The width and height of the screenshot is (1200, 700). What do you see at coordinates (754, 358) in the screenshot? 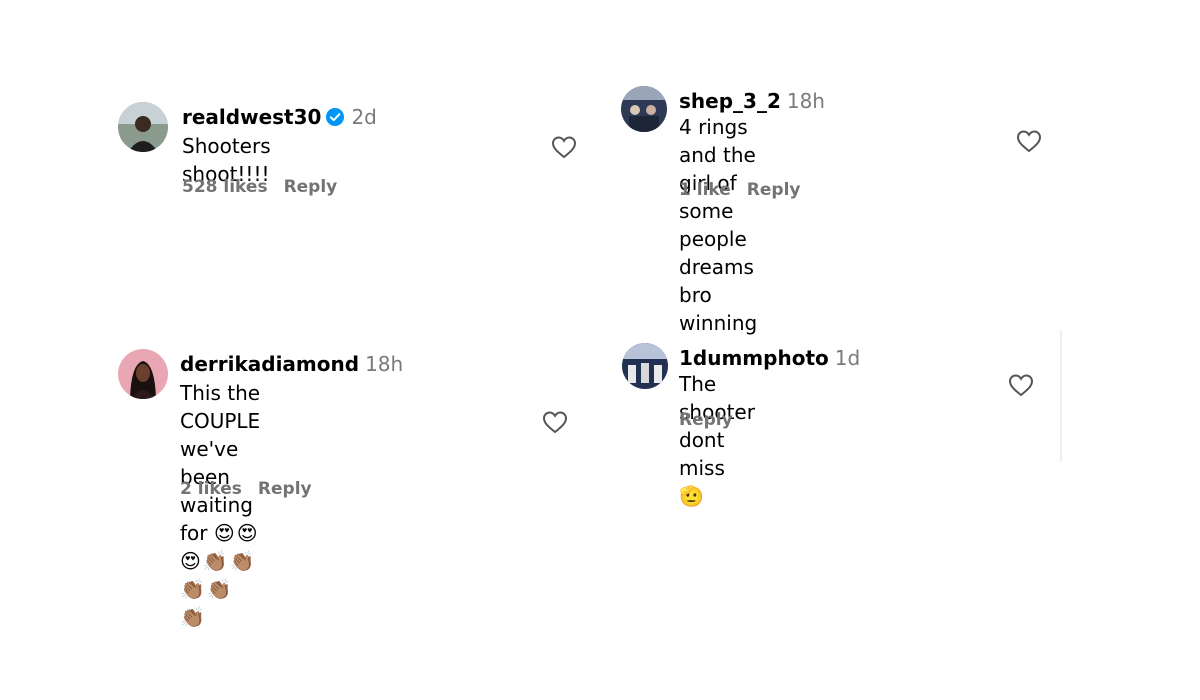
I see `username: 1dummphoto` at bounding box center [754, 358].